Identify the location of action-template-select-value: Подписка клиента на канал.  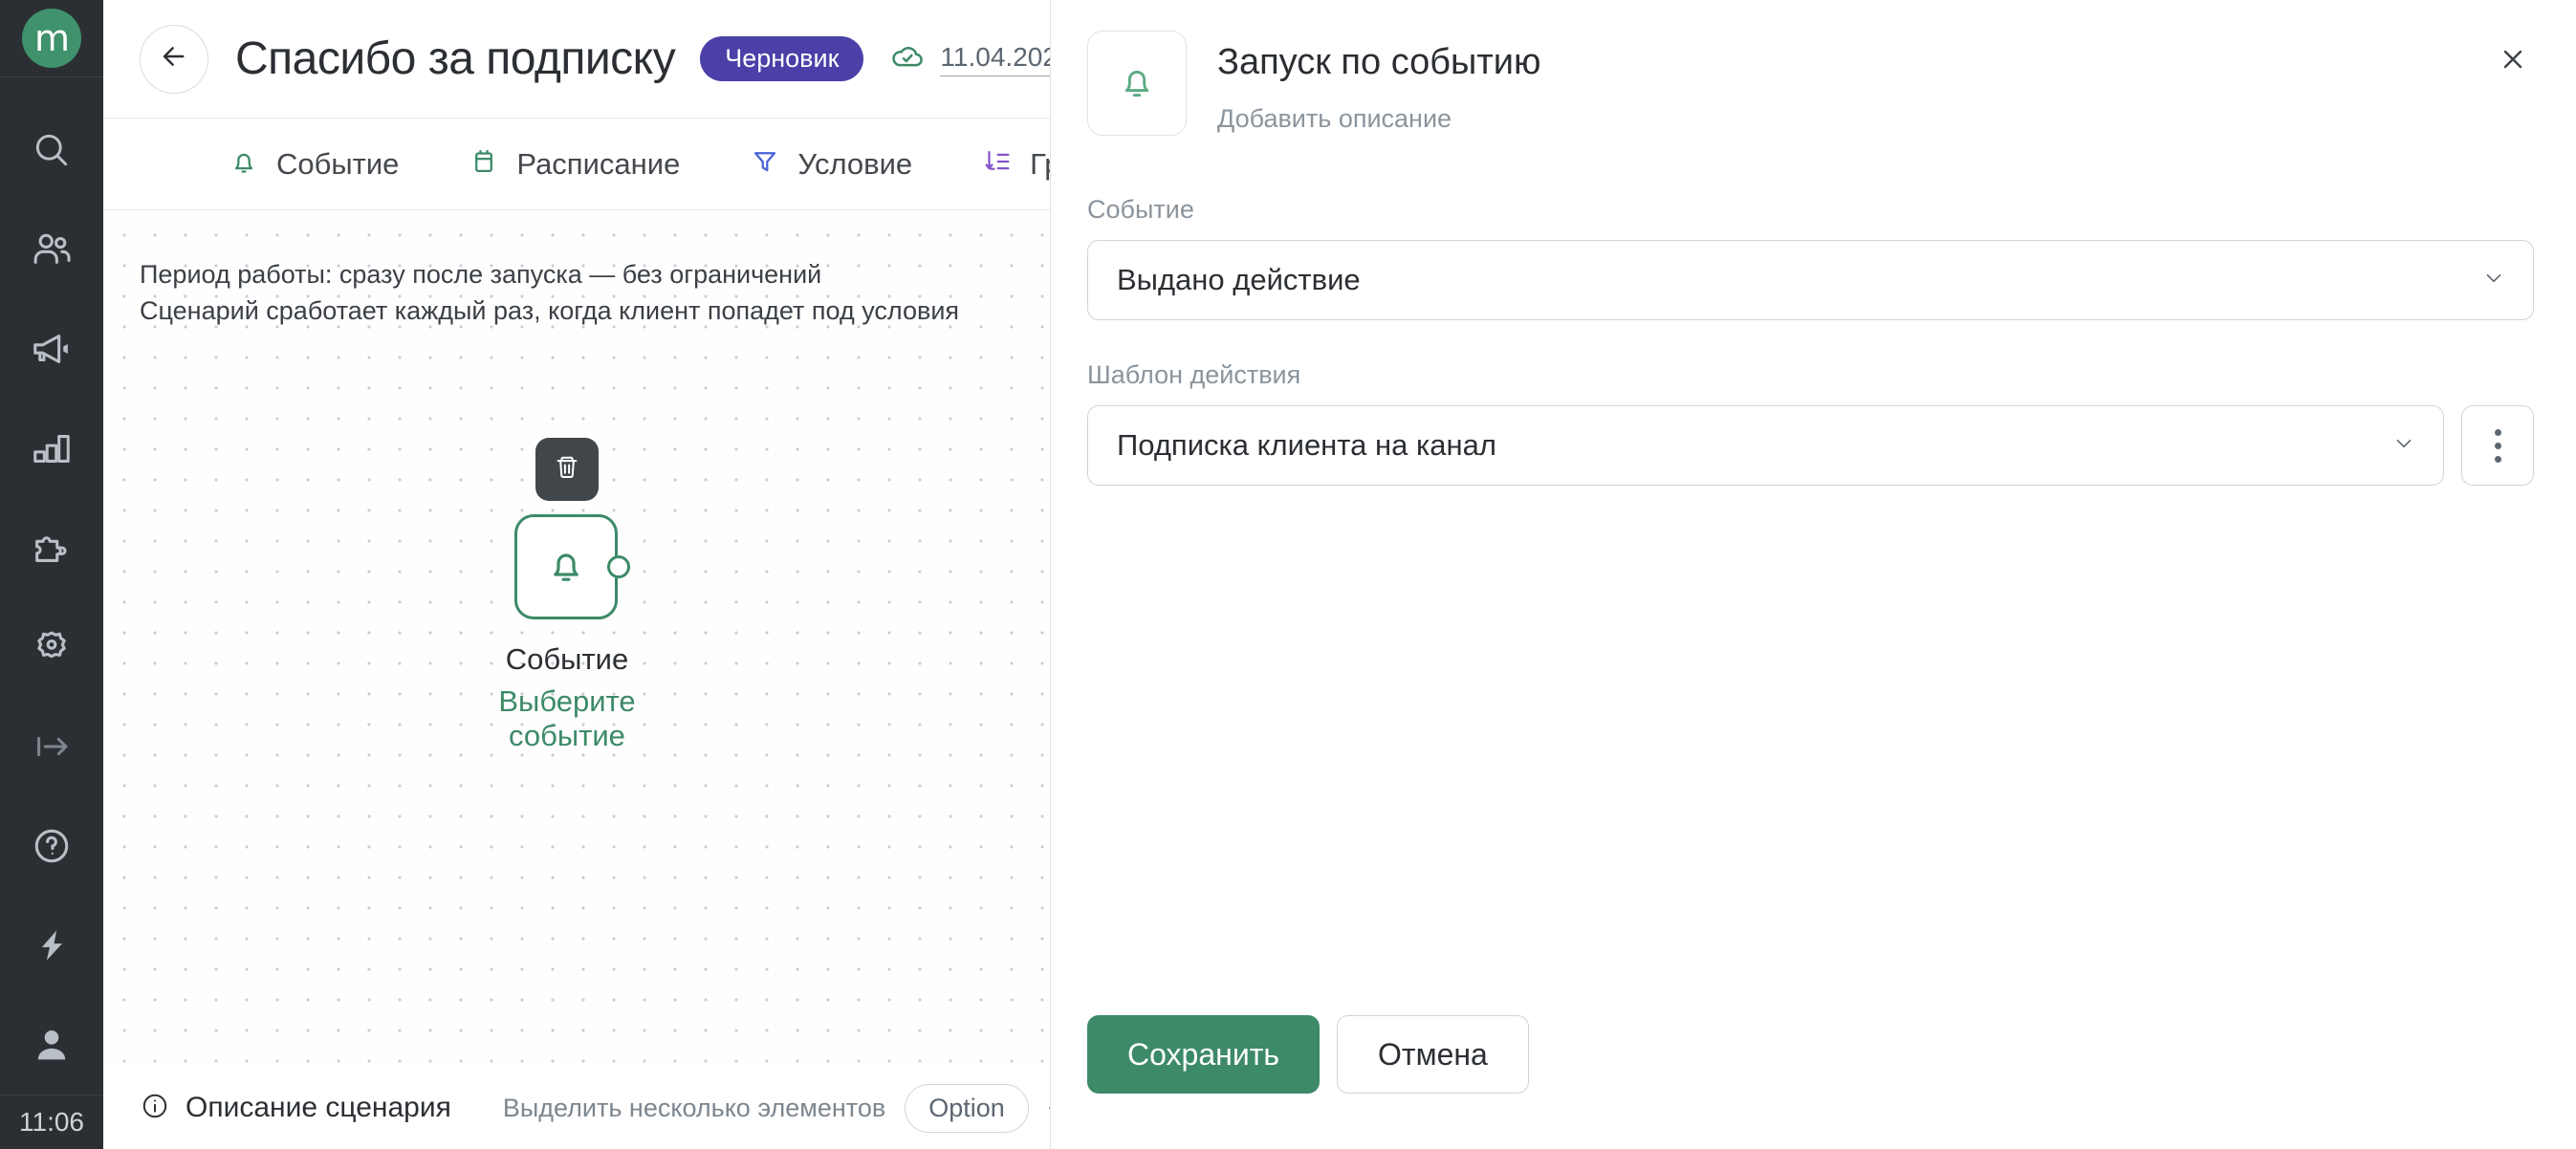
(1306, 445).